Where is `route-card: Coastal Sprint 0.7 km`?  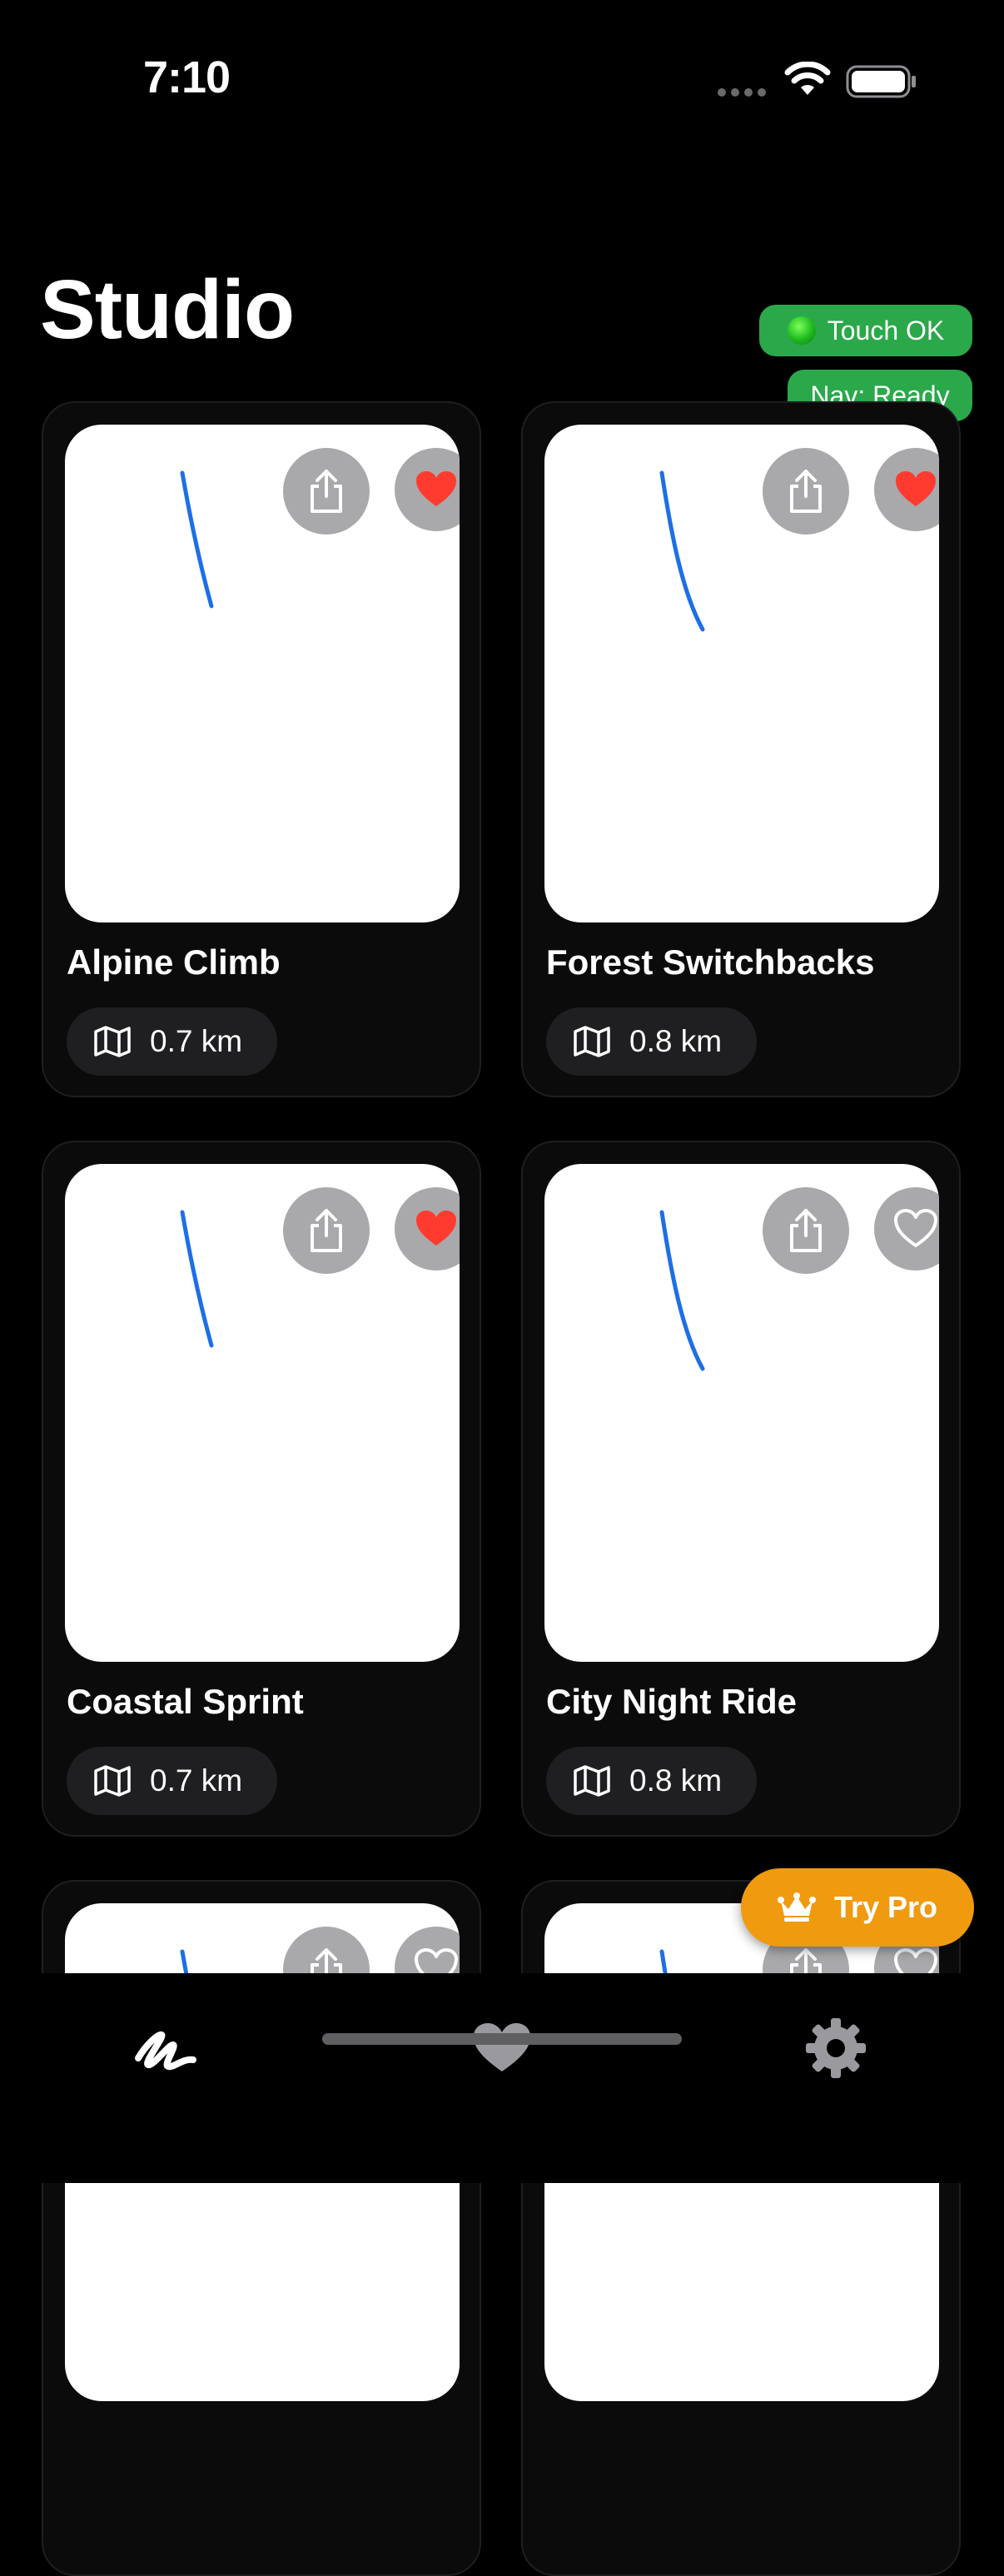
route-card: Coastal Sprint 0.7 km is located at coordinates (261, 1489).